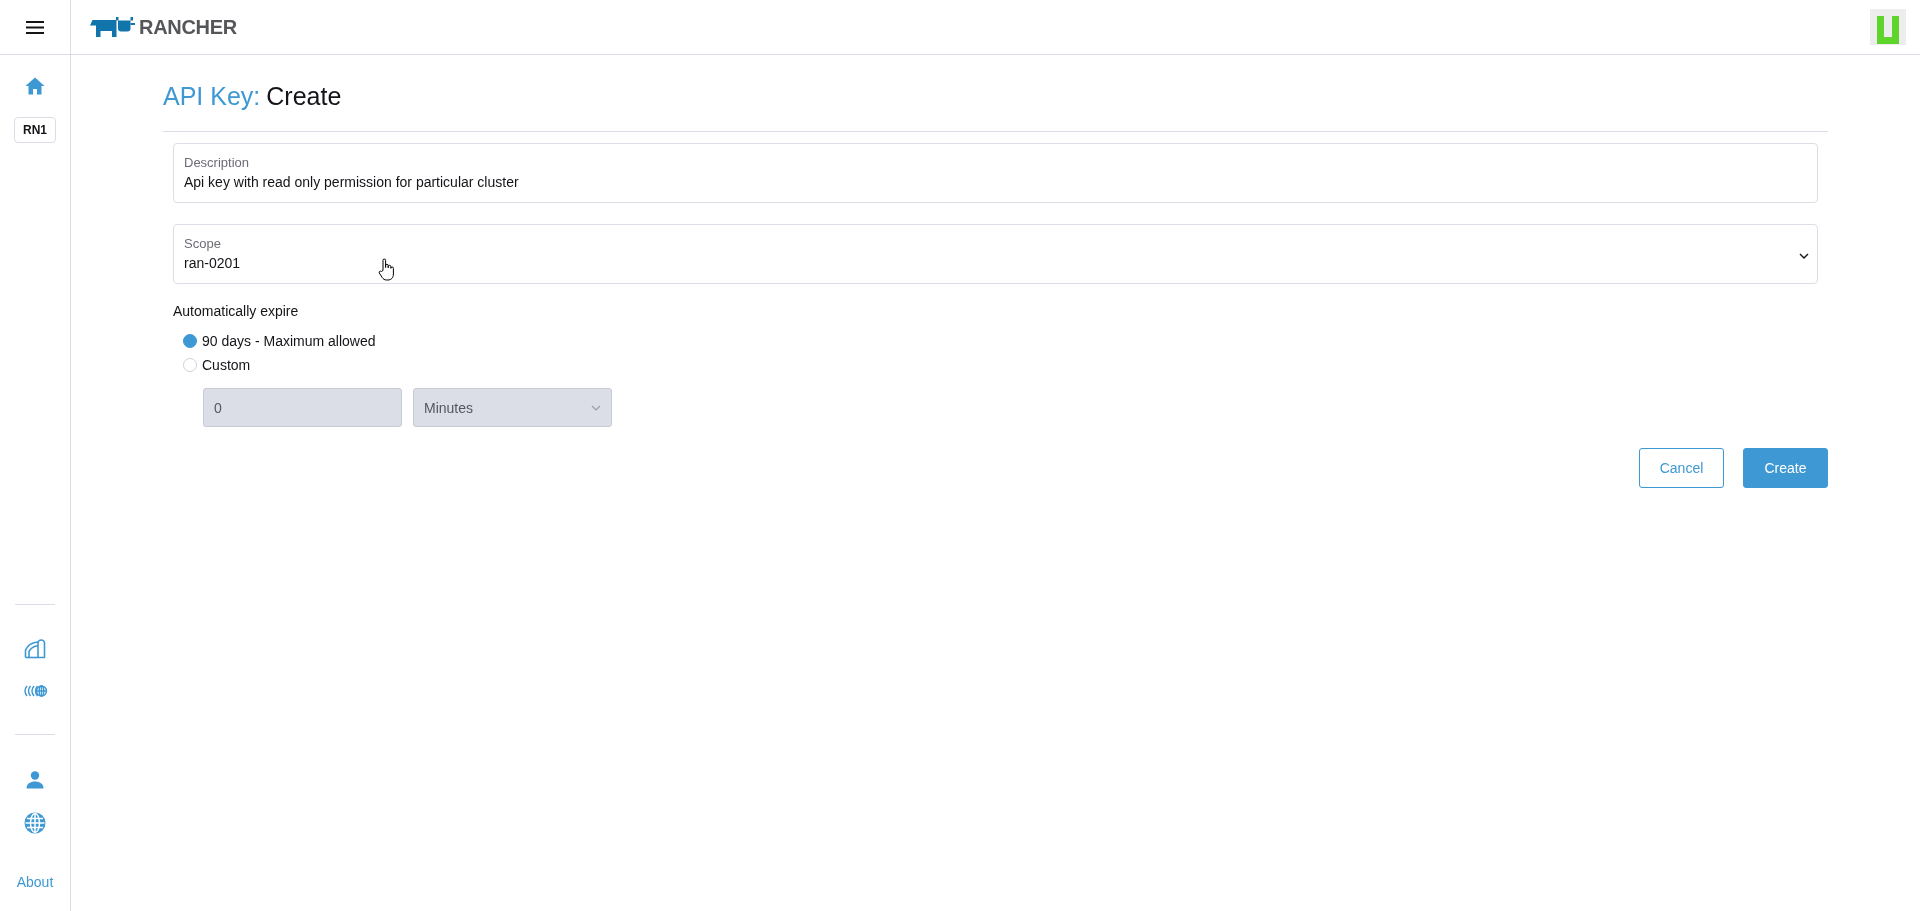  I want to click on home-icon, so click(35, 86).